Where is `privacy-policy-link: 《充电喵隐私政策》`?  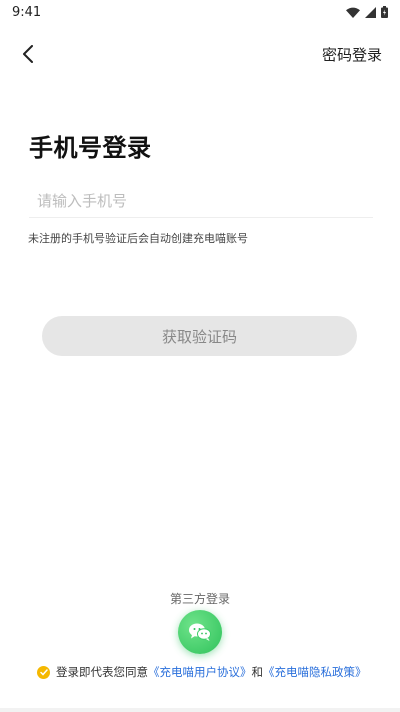 privacy-policy-link: 《充电喵隐私政策》 is located at coordinates (315, 672).